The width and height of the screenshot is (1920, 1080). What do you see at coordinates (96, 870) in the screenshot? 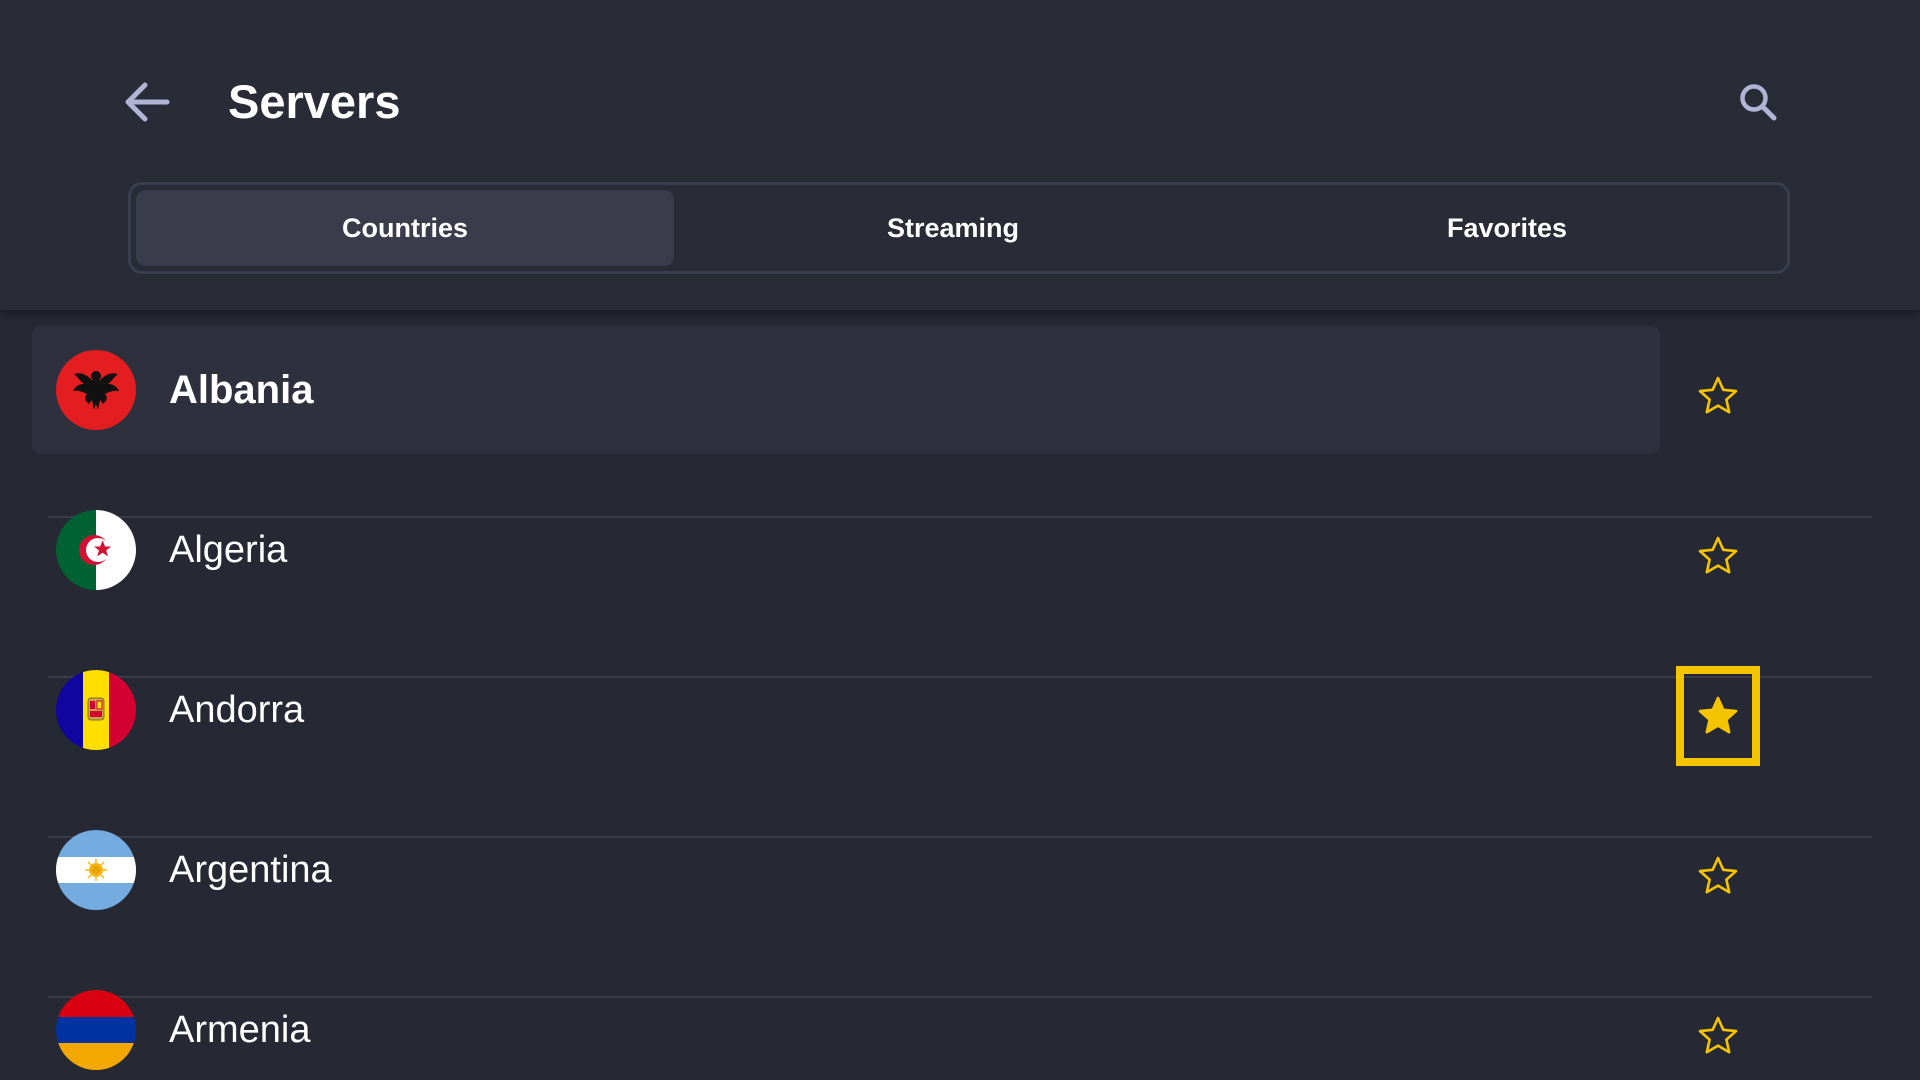
I see `argentina-flag` at bounding box center [96, 870].